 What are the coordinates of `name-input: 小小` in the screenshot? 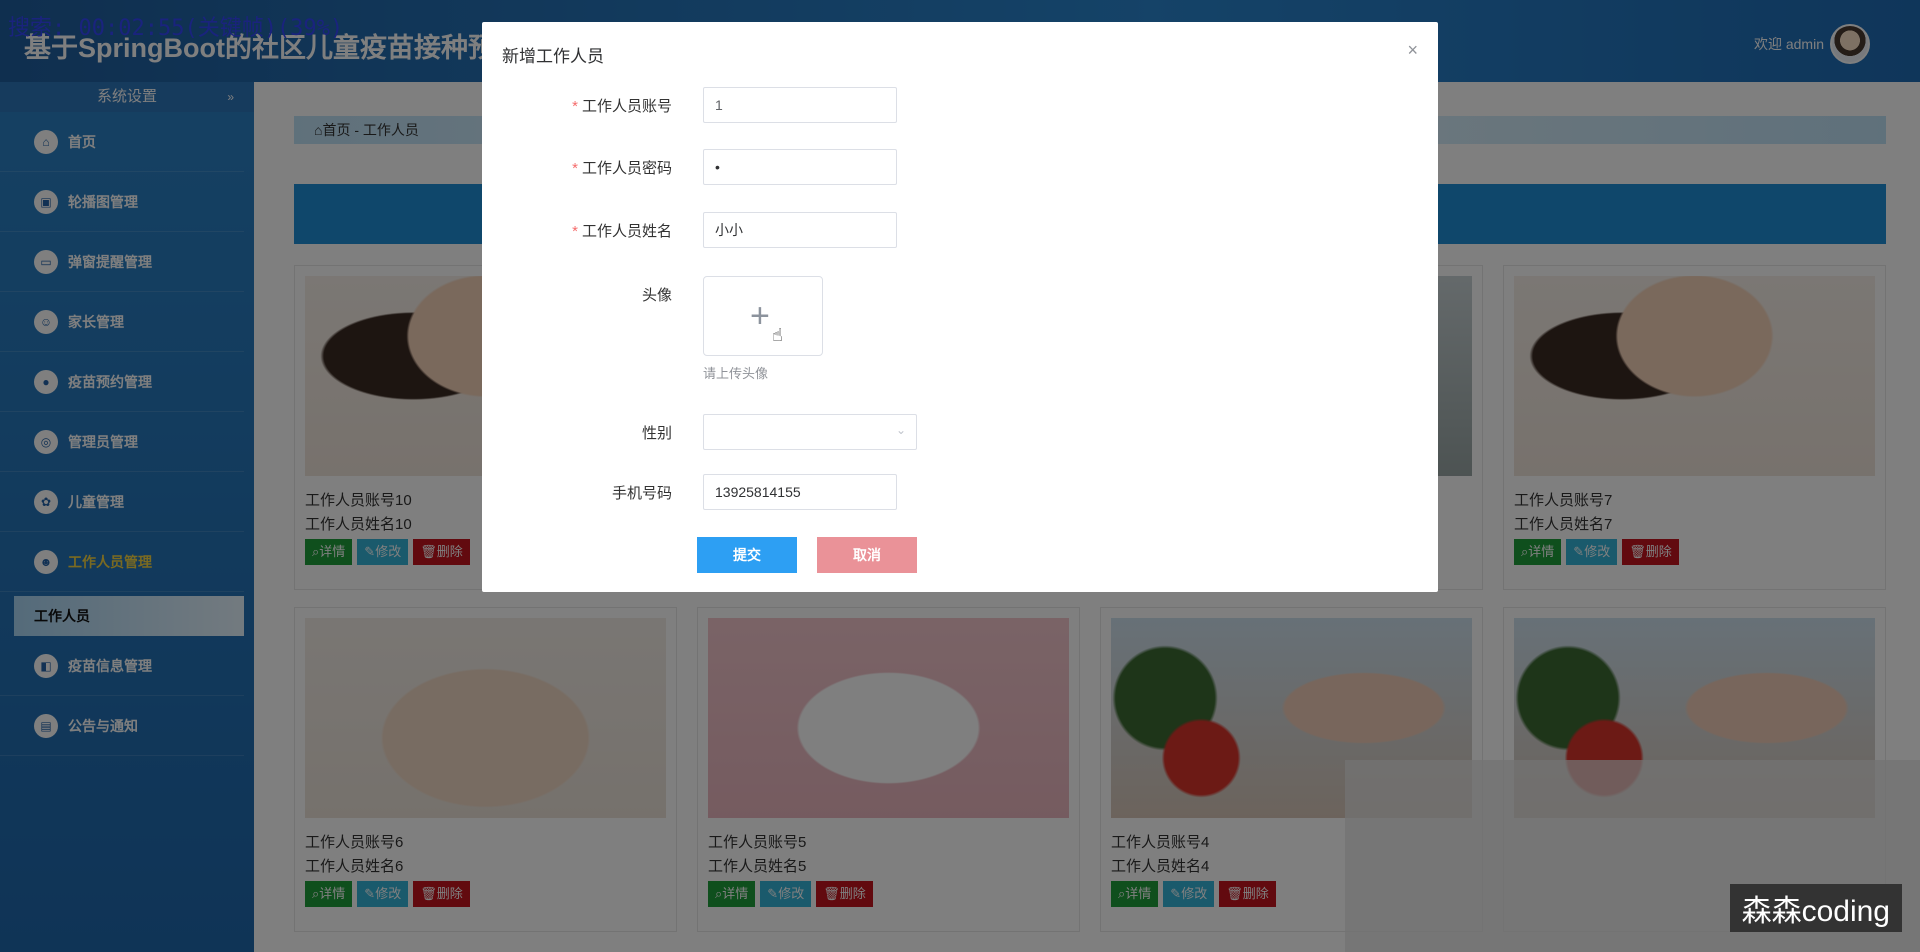 It's located at (800, 230).